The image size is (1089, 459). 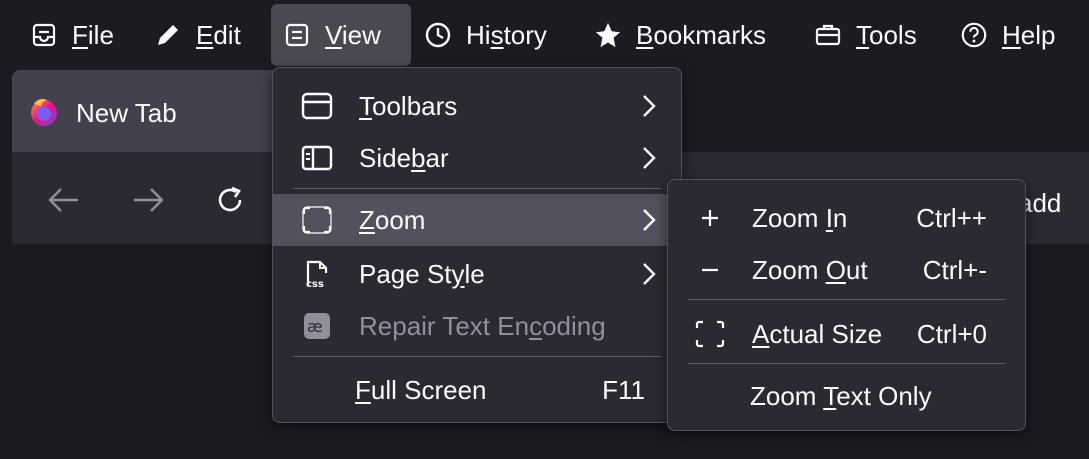 I want to click on menu-item-zoom: Zoom, so click(x=477, y=220).